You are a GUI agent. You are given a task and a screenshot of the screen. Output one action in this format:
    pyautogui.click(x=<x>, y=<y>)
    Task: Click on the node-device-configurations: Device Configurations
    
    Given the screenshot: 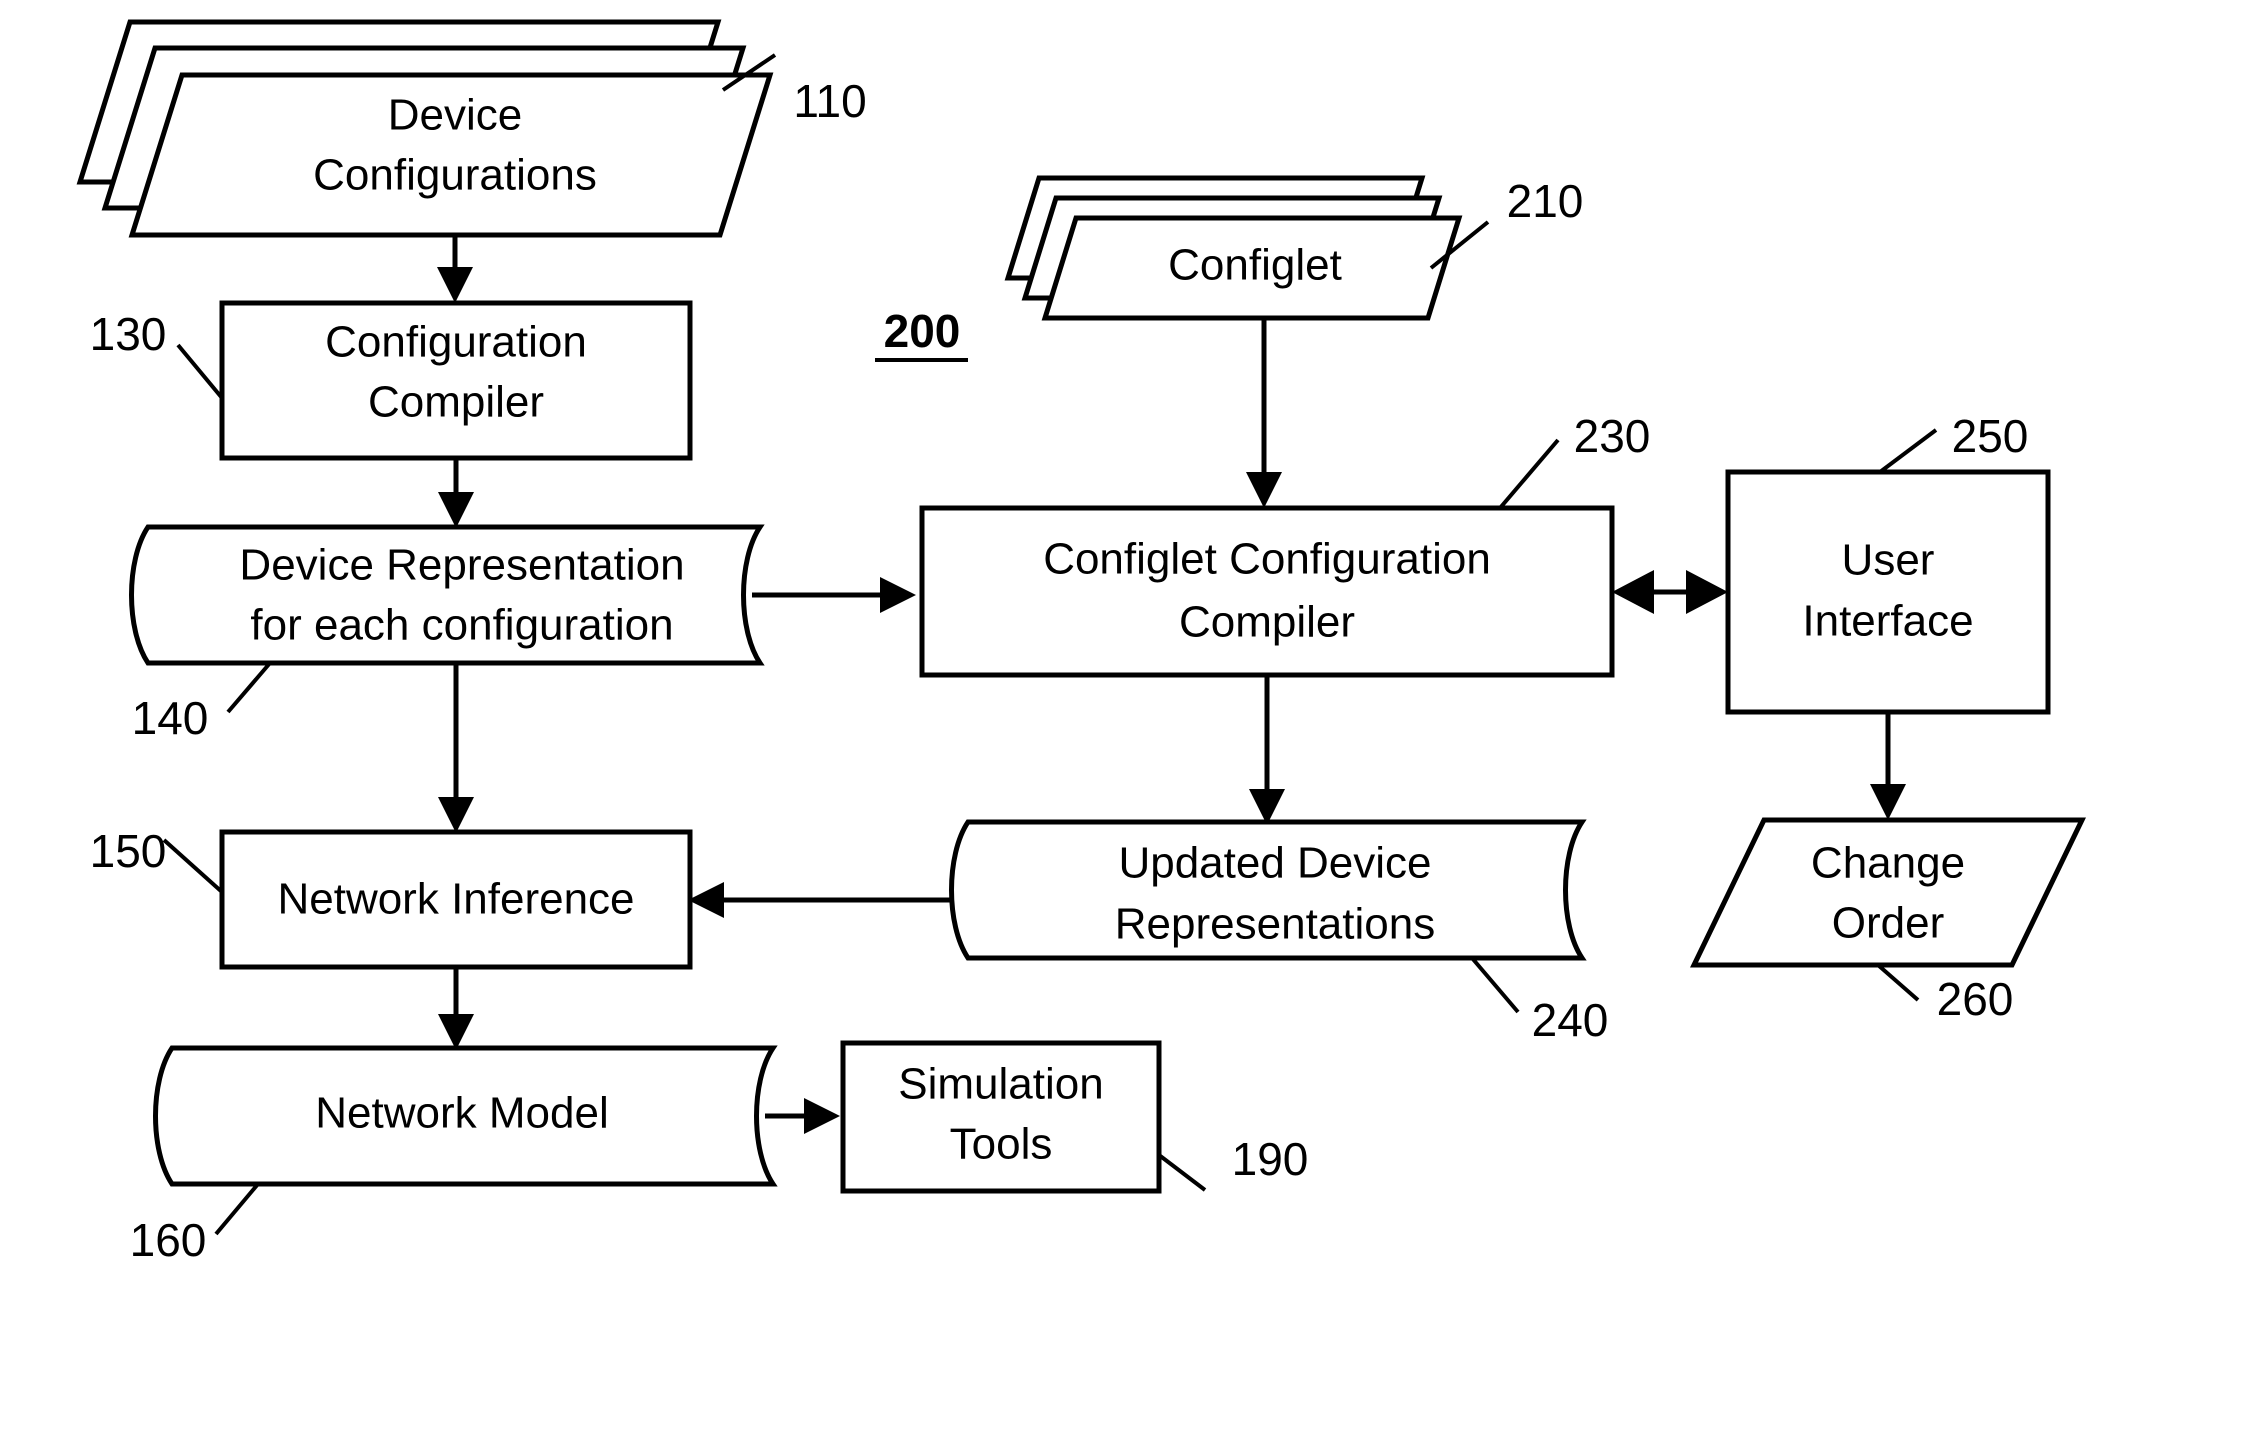 What is the action you would take?
    pyautogui.click(x=425, y=128)
    